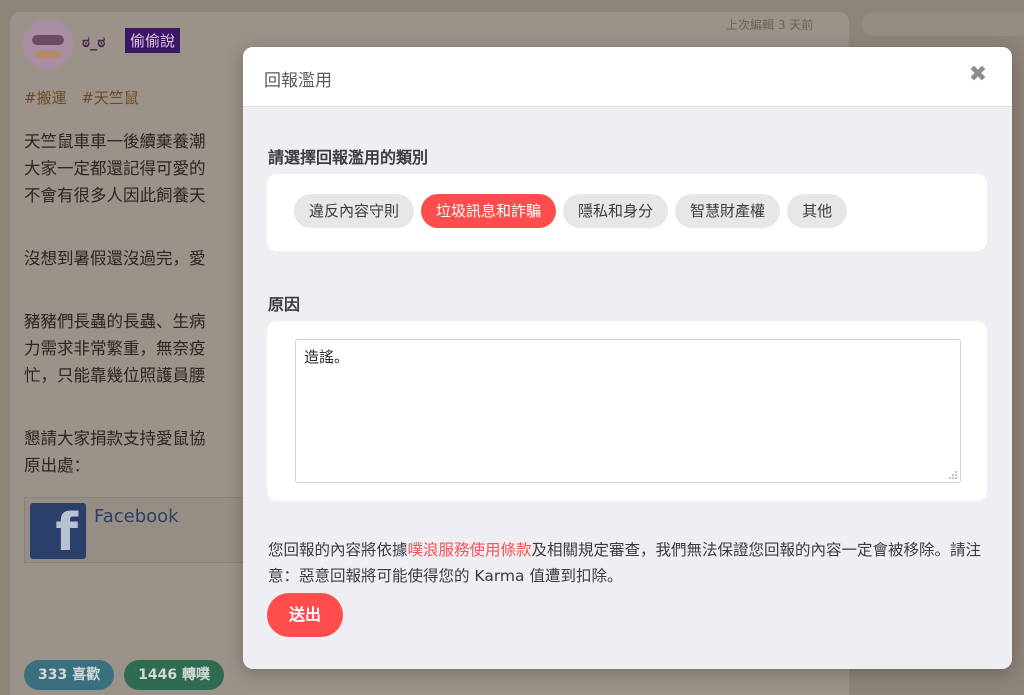 This screenshot has width=1024, height=695. What do you see at coordinates (115, 375) in the screenshot?
I see `post-line: 忙，只能靠幾位照護員腰` at bounding box center [115, 375].